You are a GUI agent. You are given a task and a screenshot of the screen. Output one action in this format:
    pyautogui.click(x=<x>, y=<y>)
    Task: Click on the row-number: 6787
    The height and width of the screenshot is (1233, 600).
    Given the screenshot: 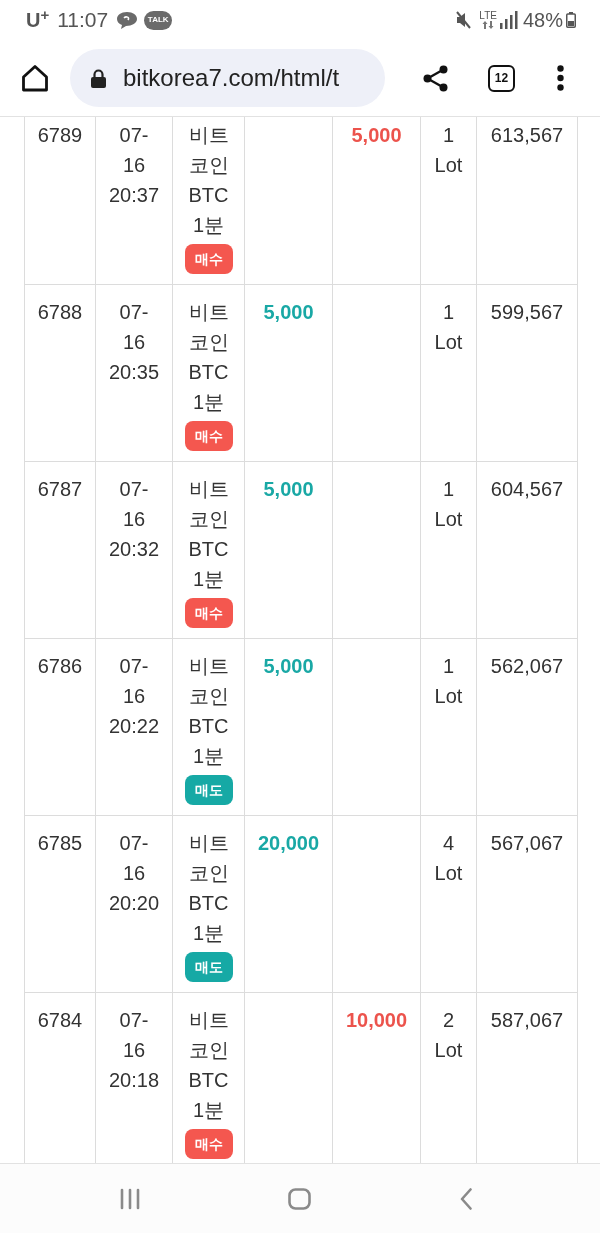 What is the action you would take?
    pyautogui.click(x=60, y=489)
    